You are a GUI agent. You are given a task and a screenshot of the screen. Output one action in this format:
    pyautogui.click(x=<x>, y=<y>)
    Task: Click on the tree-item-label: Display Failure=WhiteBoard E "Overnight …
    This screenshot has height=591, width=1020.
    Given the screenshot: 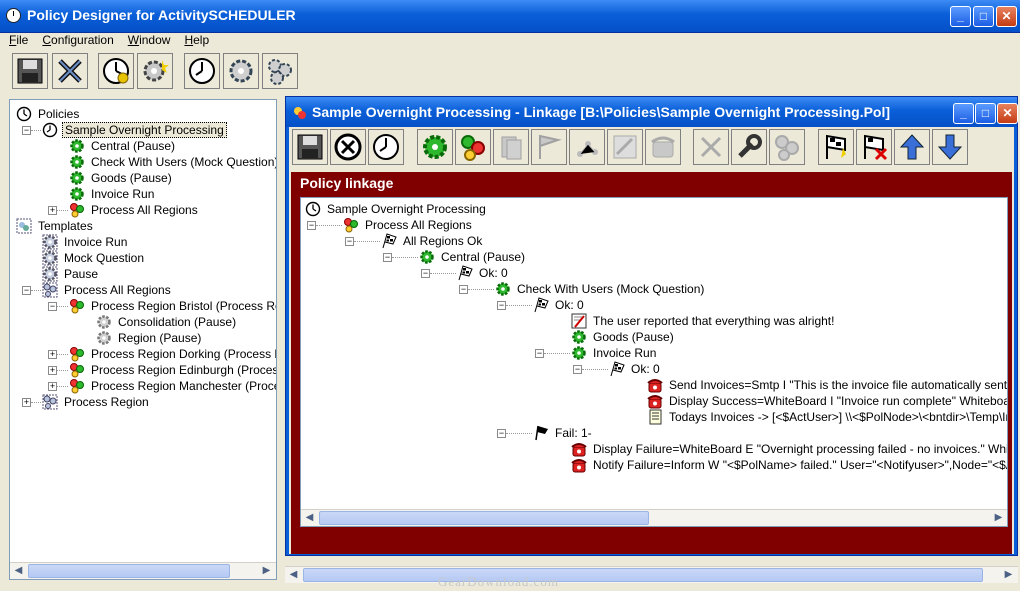 What is the action you would take?
    pyautogui.click(x=800, y=449)
    